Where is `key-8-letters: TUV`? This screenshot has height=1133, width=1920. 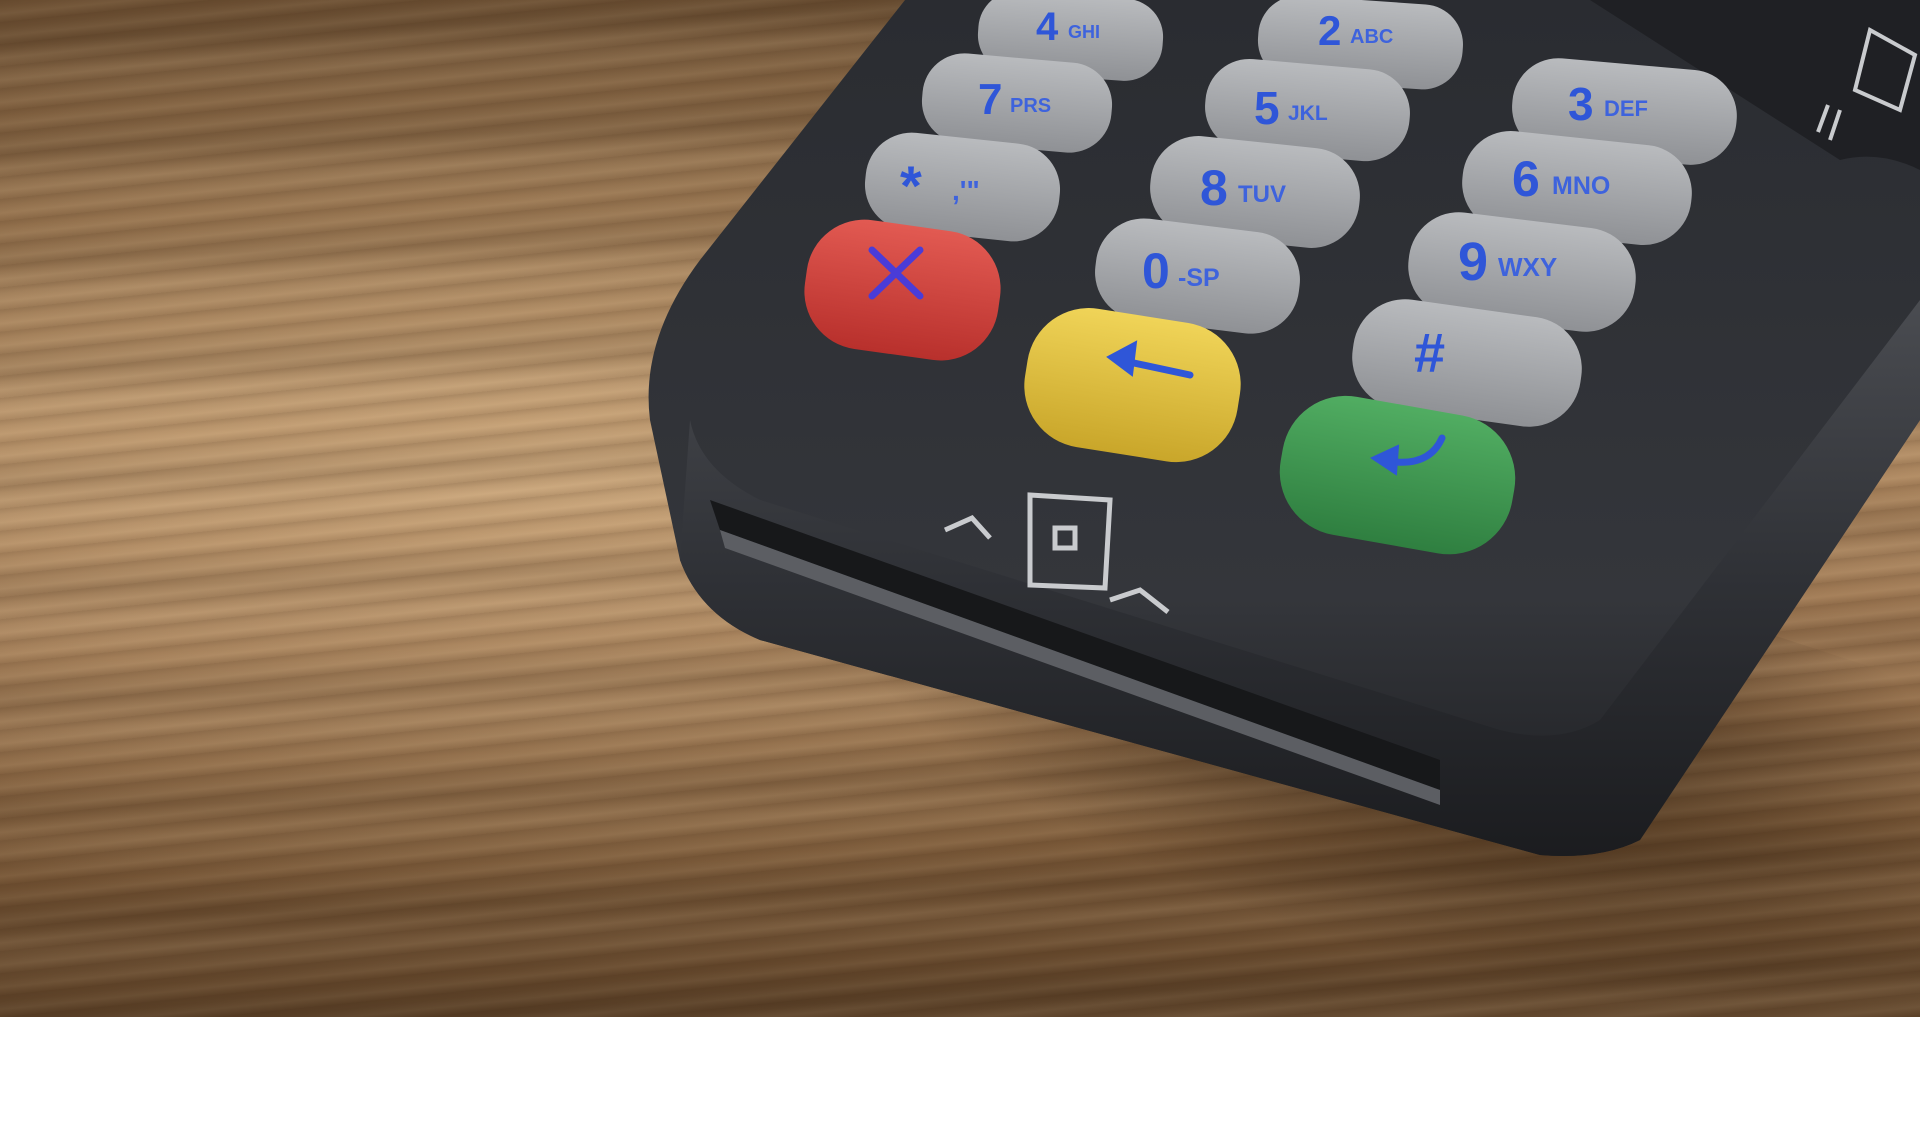
key-8-letters: TUV is located at coordinates (1262, 194).